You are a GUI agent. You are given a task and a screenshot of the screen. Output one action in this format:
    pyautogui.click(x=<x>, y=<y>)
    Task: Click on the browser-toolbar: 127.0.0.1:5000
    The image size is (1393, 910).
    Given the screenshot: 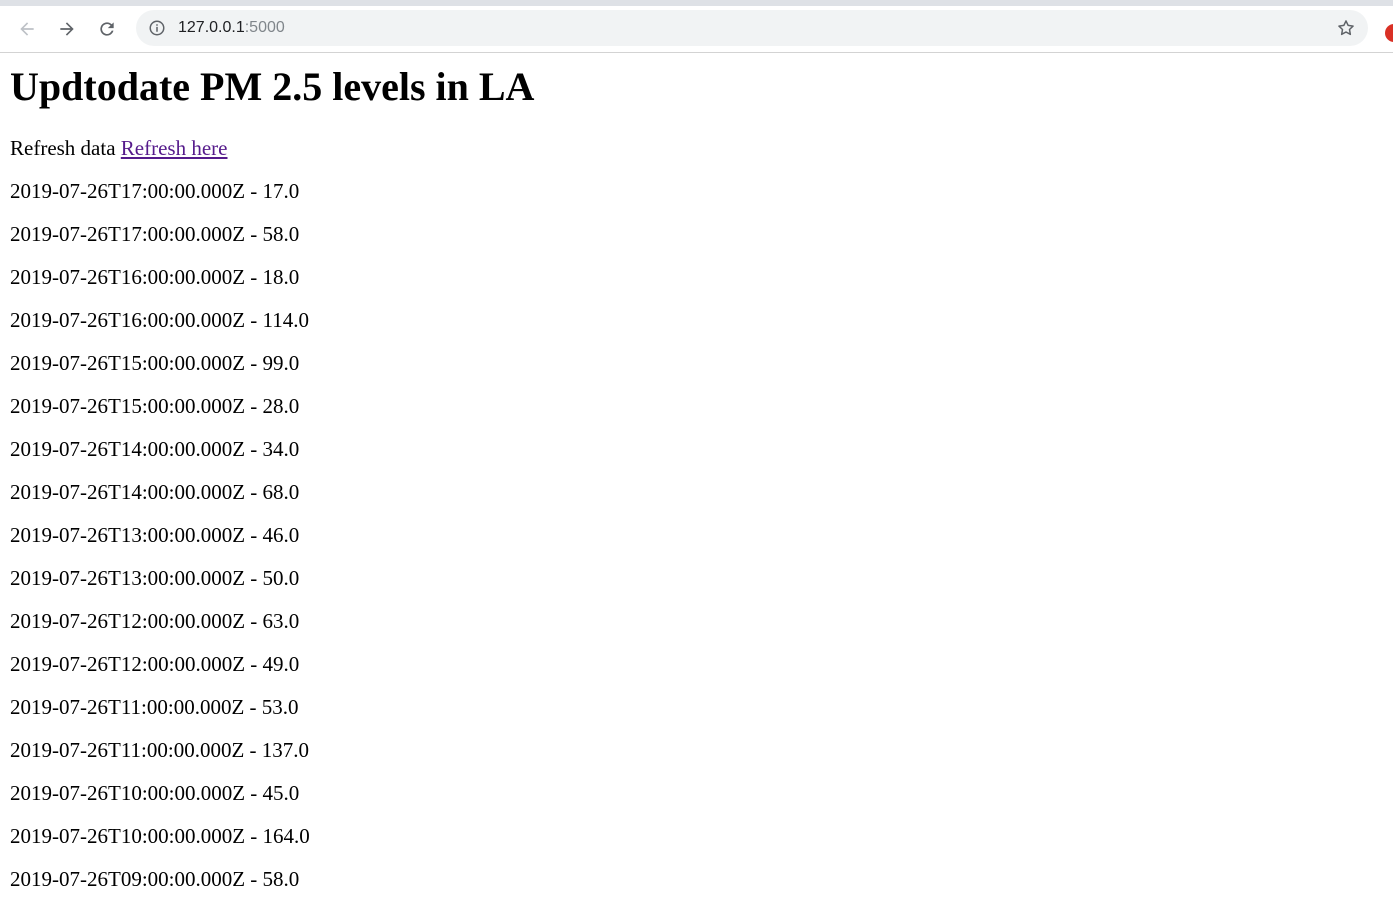 What is the action you would take?
    pyautogui.click(x=696, y=29)
    